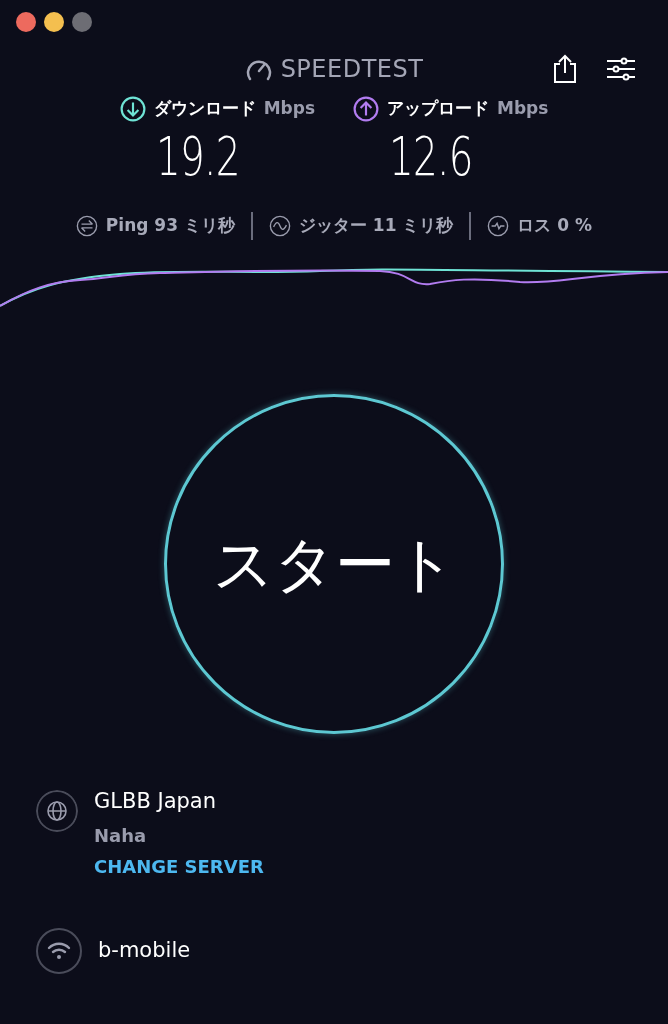 The image size is (668, 1024). I want to click on share-icon, so click(565, 69).